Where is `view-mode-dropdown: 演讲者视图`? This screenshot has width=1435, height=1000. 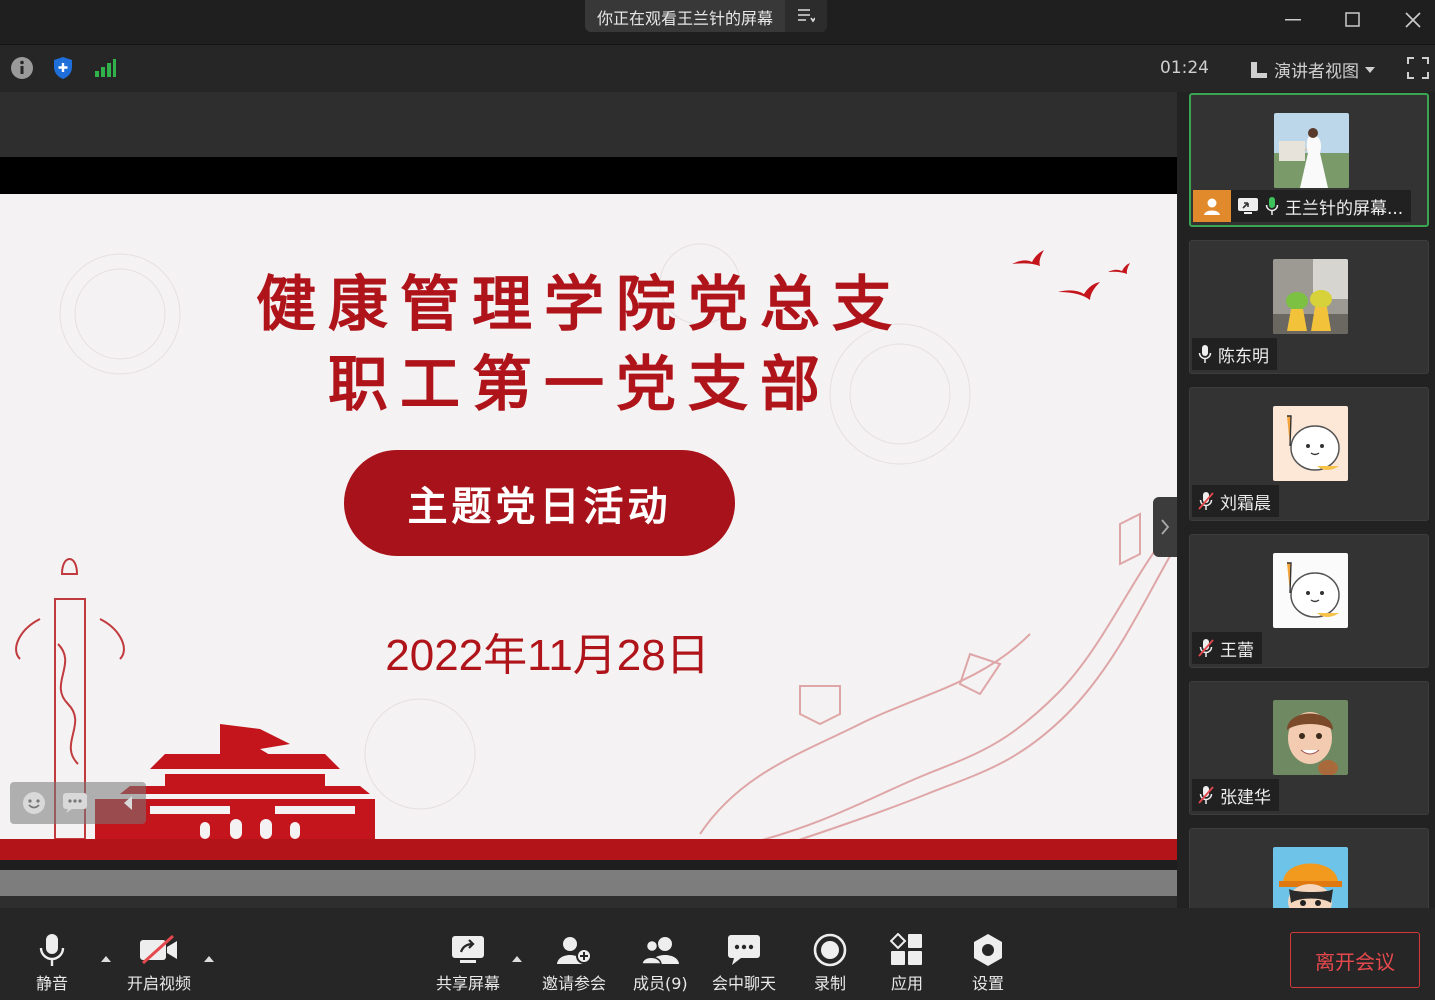 view-mode-dropdown: 演讲者视图 is located at coordinates (1312, 69).